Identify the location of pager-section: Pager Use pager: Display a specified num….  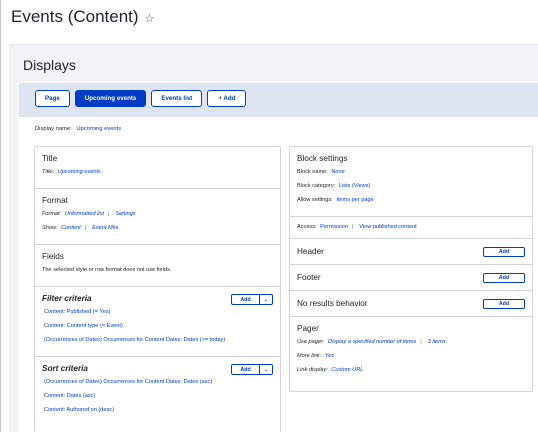
(411, 351).